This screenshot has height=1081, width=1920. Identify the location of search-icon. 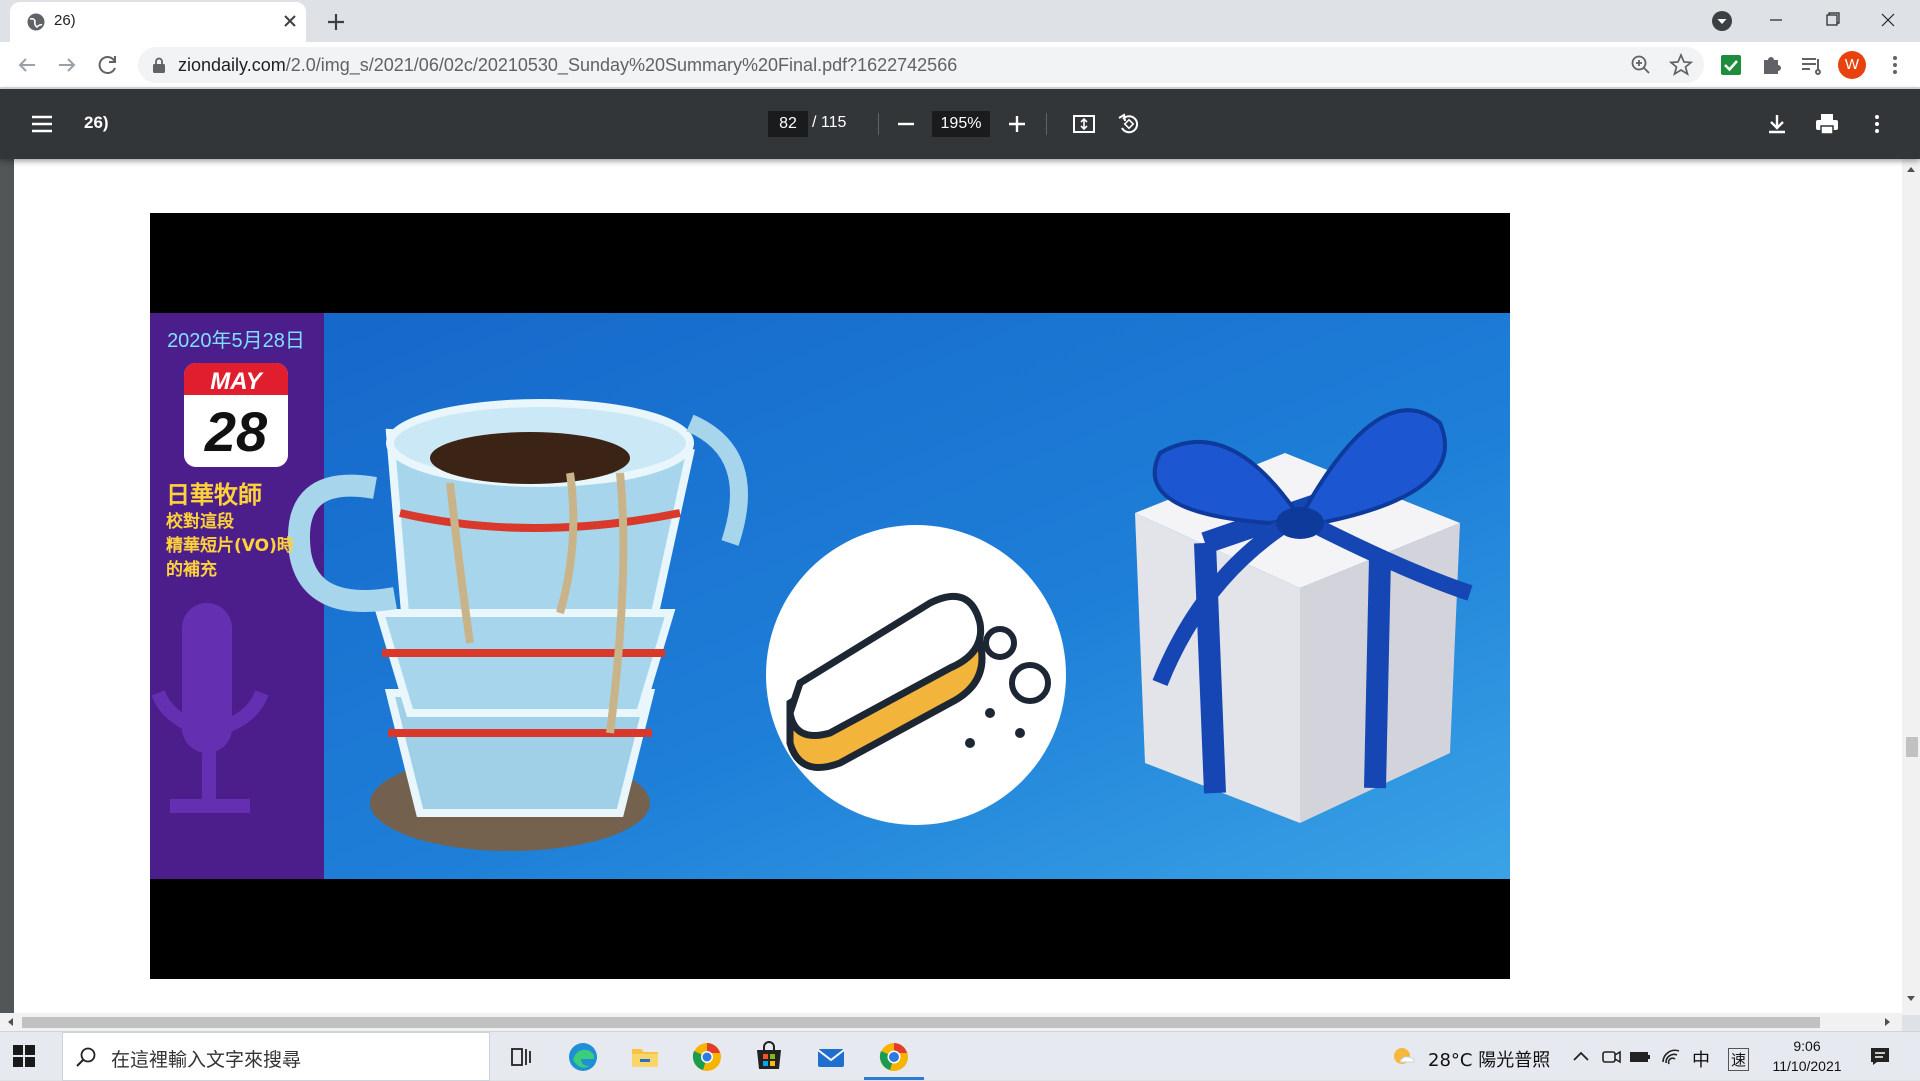
(86, 1057).